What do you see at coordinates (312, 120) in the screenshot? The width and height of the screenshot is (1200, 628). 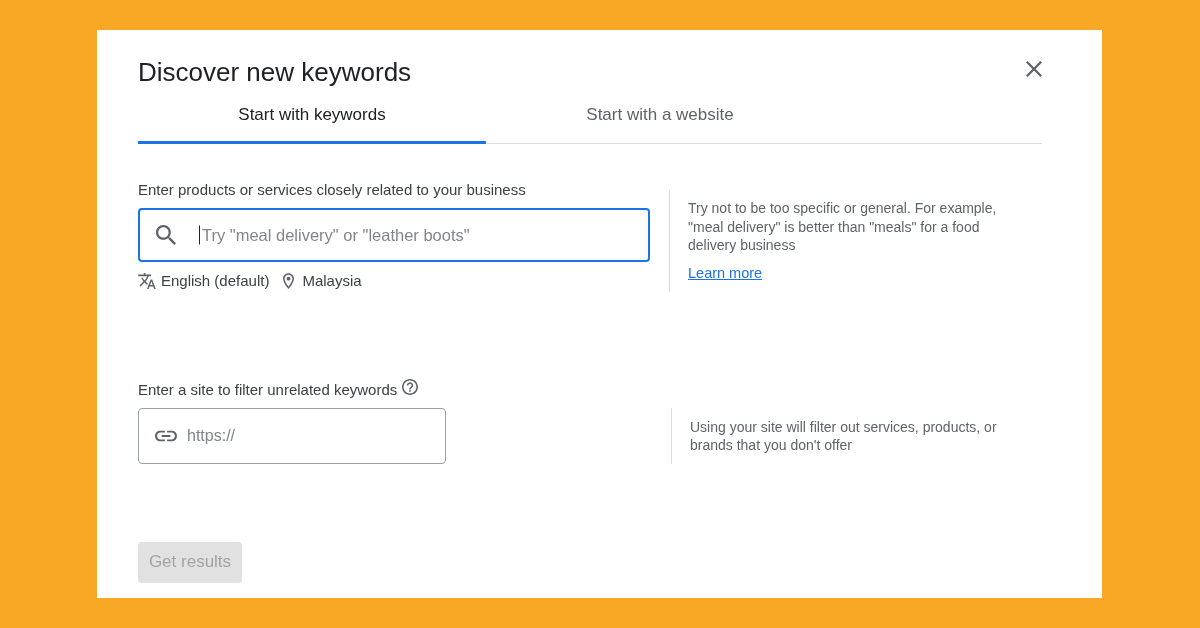 I see `tab: Start with keywords` at bounding box center [312, 120].